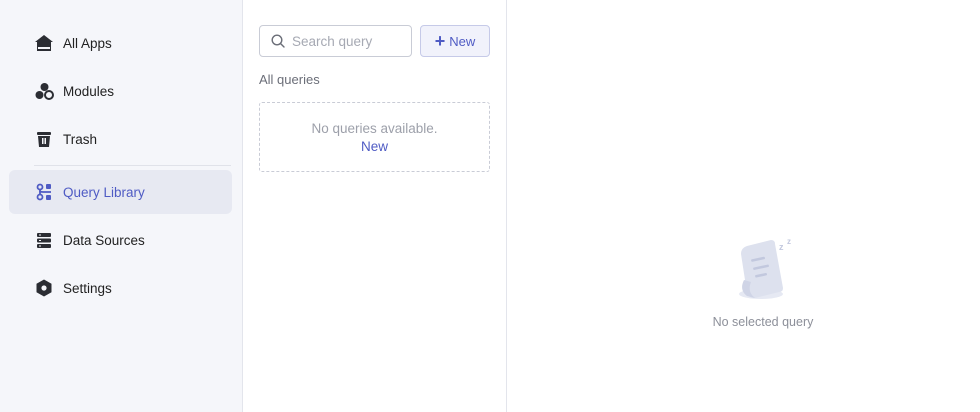 Image resolution: width=980 pixels, height=412 pixels. Describe the element at coordinates (462, 41) in the screenshot. I see `new-query-button-label: New` at that location.